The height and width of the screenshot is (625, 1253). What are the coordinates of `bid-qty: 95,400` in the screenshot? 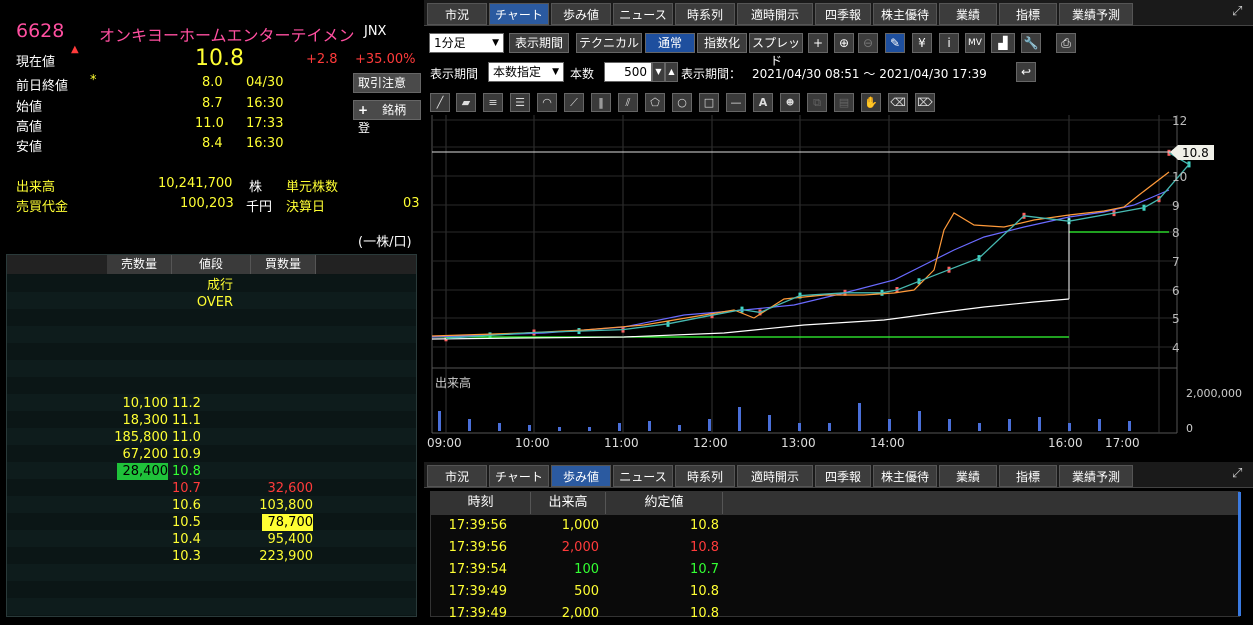 It's located at (282, 539).